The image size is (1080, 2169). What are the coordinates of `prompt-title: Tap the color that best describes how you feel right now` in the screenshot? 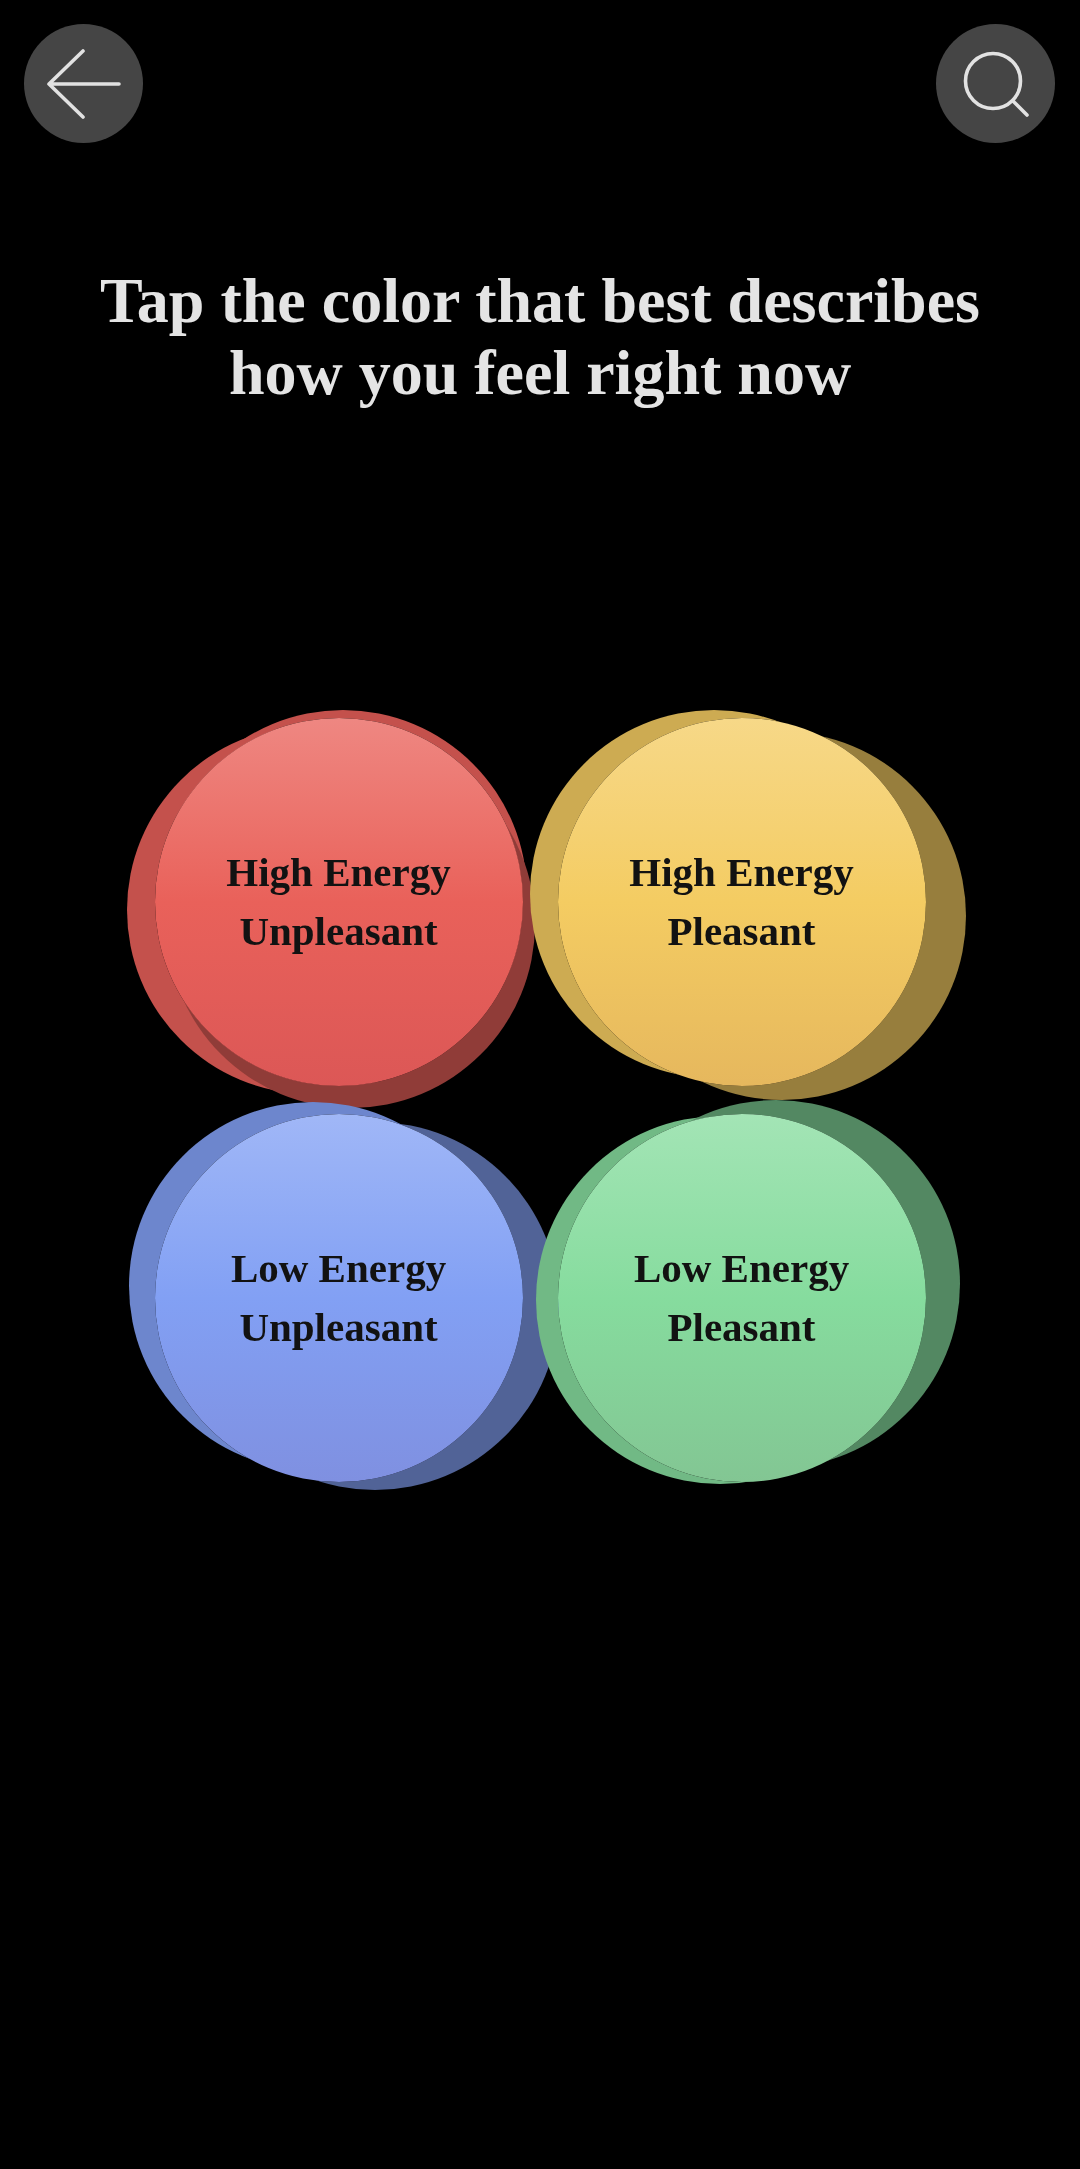 It's located at (540, 337).